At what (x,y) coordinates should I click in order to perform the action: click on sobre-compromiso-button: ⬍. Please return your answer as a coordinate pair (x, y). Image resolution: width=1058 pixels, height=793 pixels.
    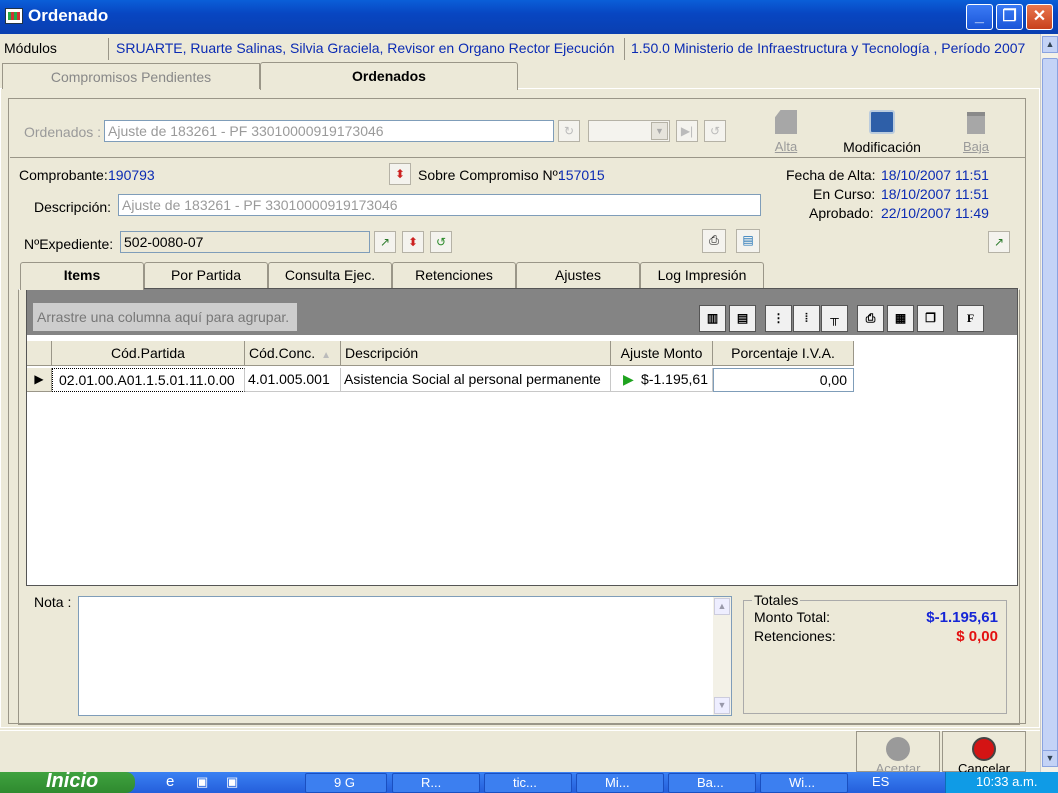
    Looking at the image, I should click on (400, 174).